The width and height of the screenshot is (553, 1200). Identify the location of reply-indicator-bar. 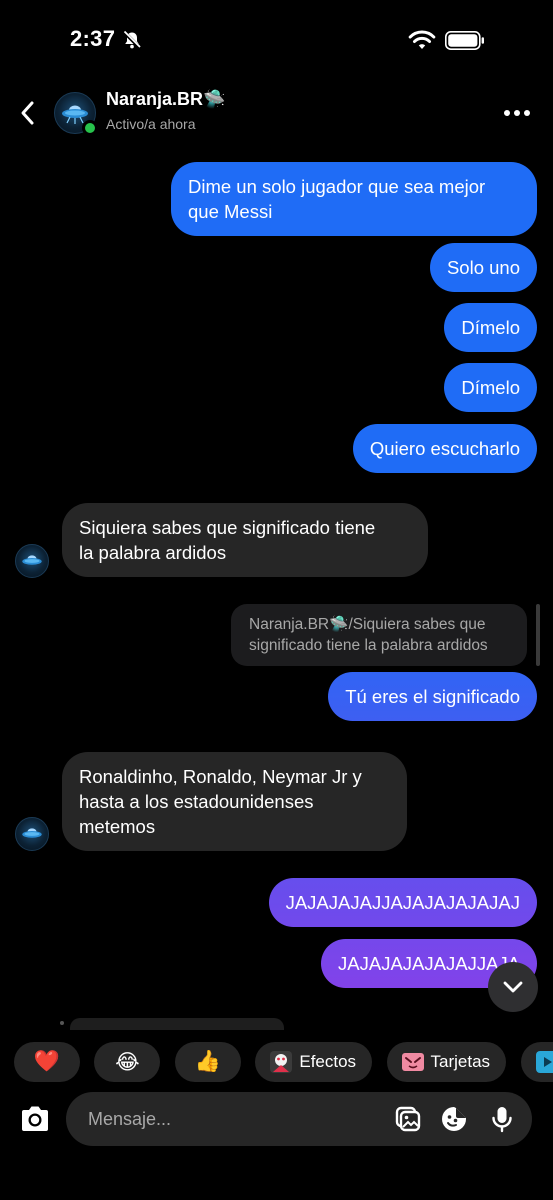
(538, 635).